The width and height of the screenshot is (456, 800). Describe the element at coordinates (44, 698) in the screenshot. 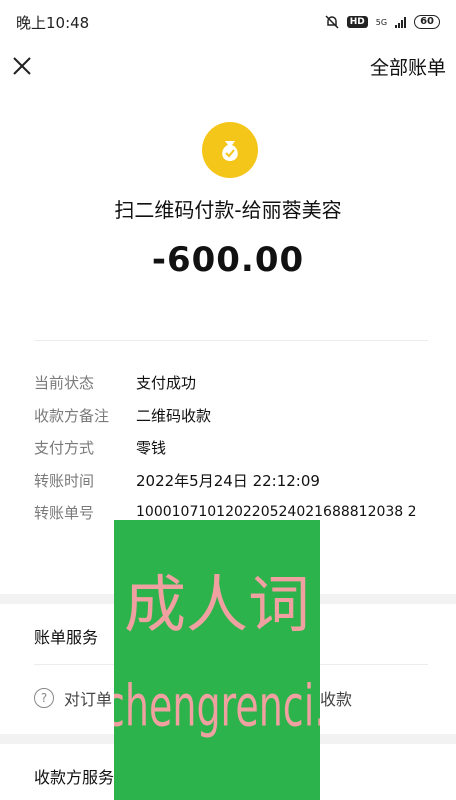

I see `help-icon: ?` at that location.